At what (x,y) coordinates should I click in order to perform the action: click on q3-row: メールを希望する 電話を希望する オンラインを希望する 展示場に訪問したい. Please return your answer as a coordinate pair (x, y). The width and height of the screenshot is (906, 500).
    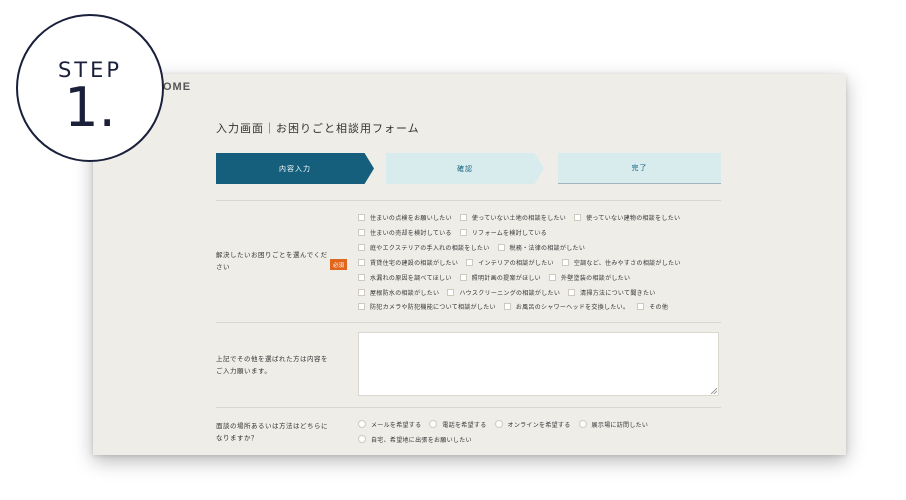
    Looking at the image, I should click on (507, 424).